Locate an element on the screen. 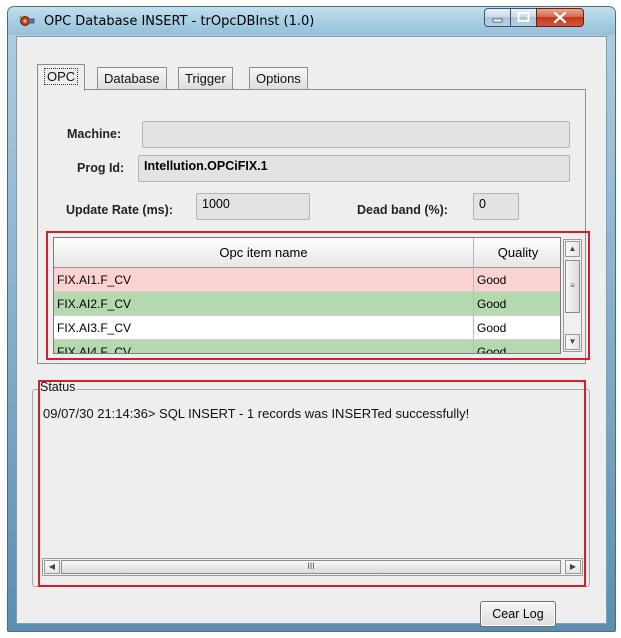 Image resolution: width=621 pixels, height=638 pixels. table-row: FIX.AI1.F_CV Good is located at coordinates (307, 280).